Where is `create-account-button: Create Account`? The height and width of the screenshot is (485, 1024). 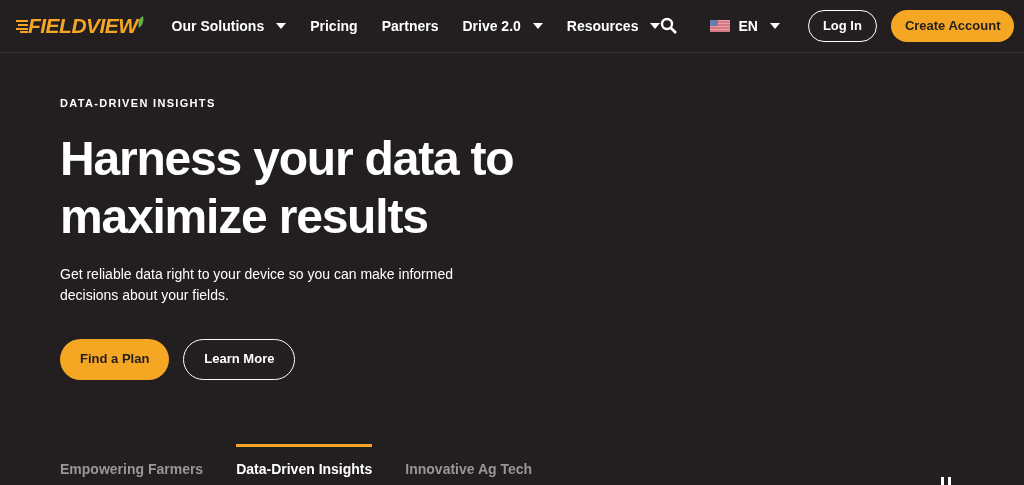
create-account-button: Create Account is located at coordinates (952, 26).